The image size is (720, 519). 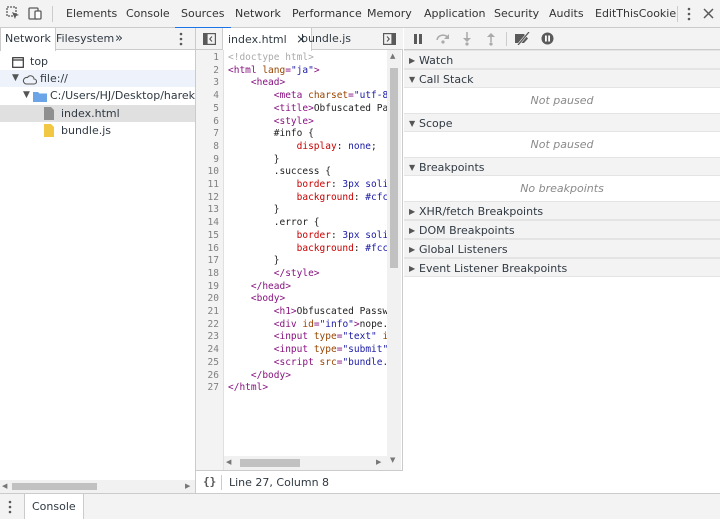 I want to click on line-number: 24, so click(x=207, y=350).